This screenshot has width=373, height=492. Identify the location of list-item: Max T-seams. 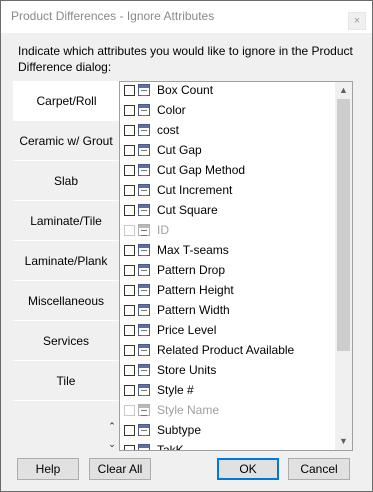
(227, 250).